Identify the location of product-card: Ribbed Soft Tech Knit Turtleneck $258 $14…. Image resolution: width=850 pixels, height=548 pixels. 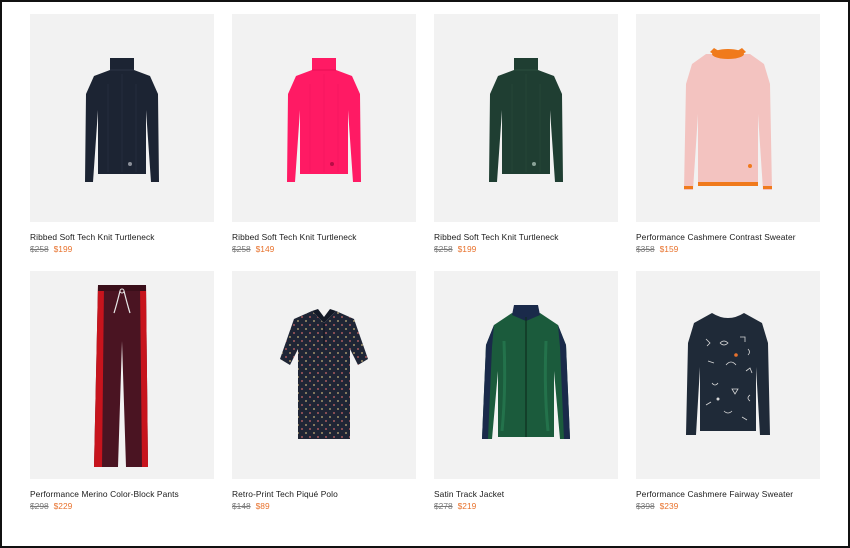
(324, 134).